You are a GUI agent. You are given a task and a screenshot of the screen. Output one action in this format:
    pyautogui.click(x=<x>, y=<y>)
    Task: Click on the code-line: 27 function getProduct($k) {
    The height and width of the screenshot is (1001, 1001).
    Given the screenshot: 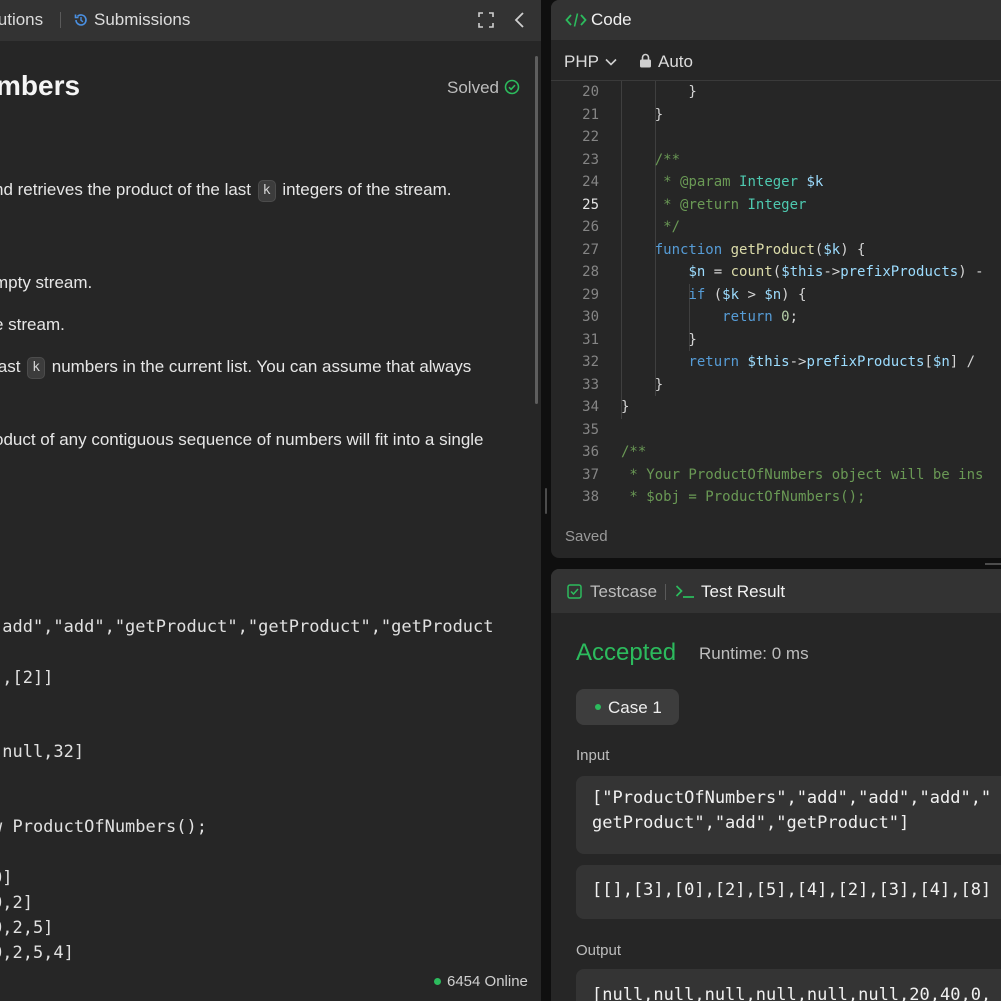 What is the action you would take?
    pyautogui.click(x=776, y=250)
    